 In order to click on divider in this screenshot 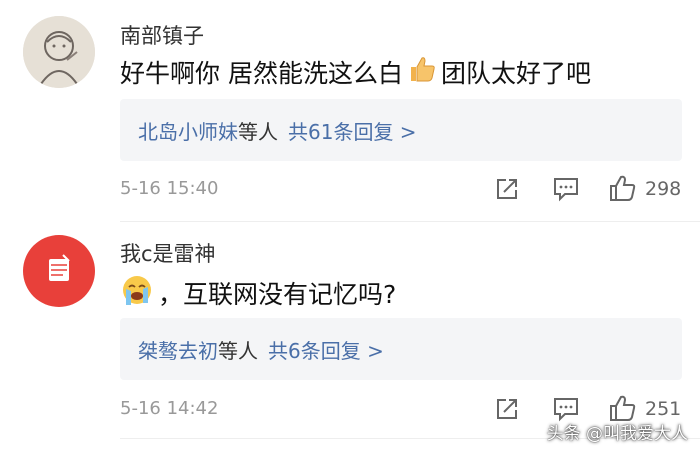, I will do `click(410, 221)`.